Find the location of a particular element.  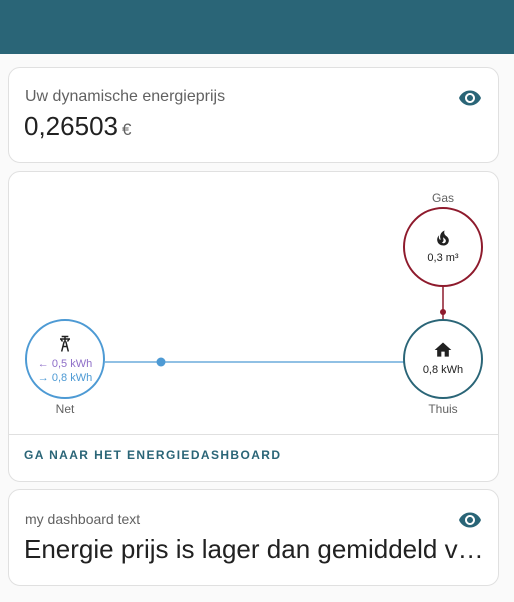

card-divider is located at coordinates (253, 434).